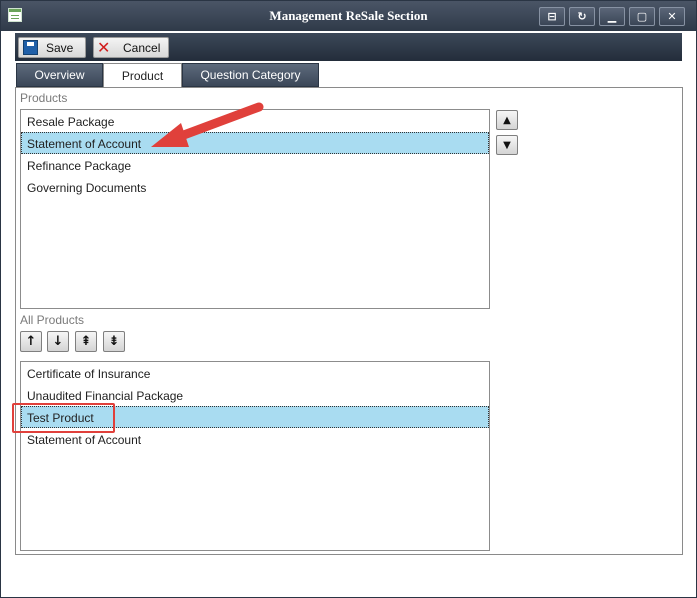 The image size is (697, 598). I want to click on restore-icon: ⊟, so click(552, 16).